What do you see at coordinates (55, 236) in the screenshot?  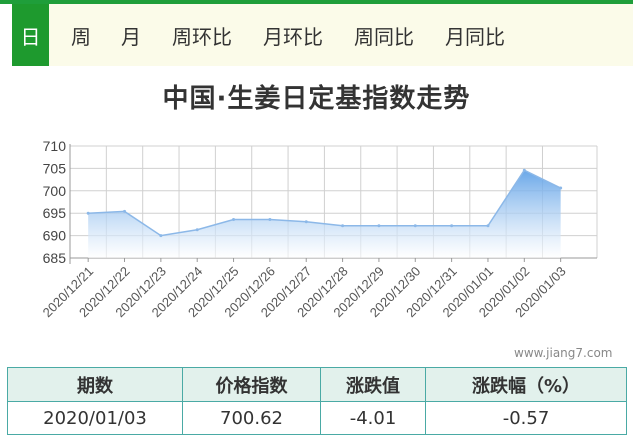 I see `y-tick-label: 690` at bounding box center [55, 236].